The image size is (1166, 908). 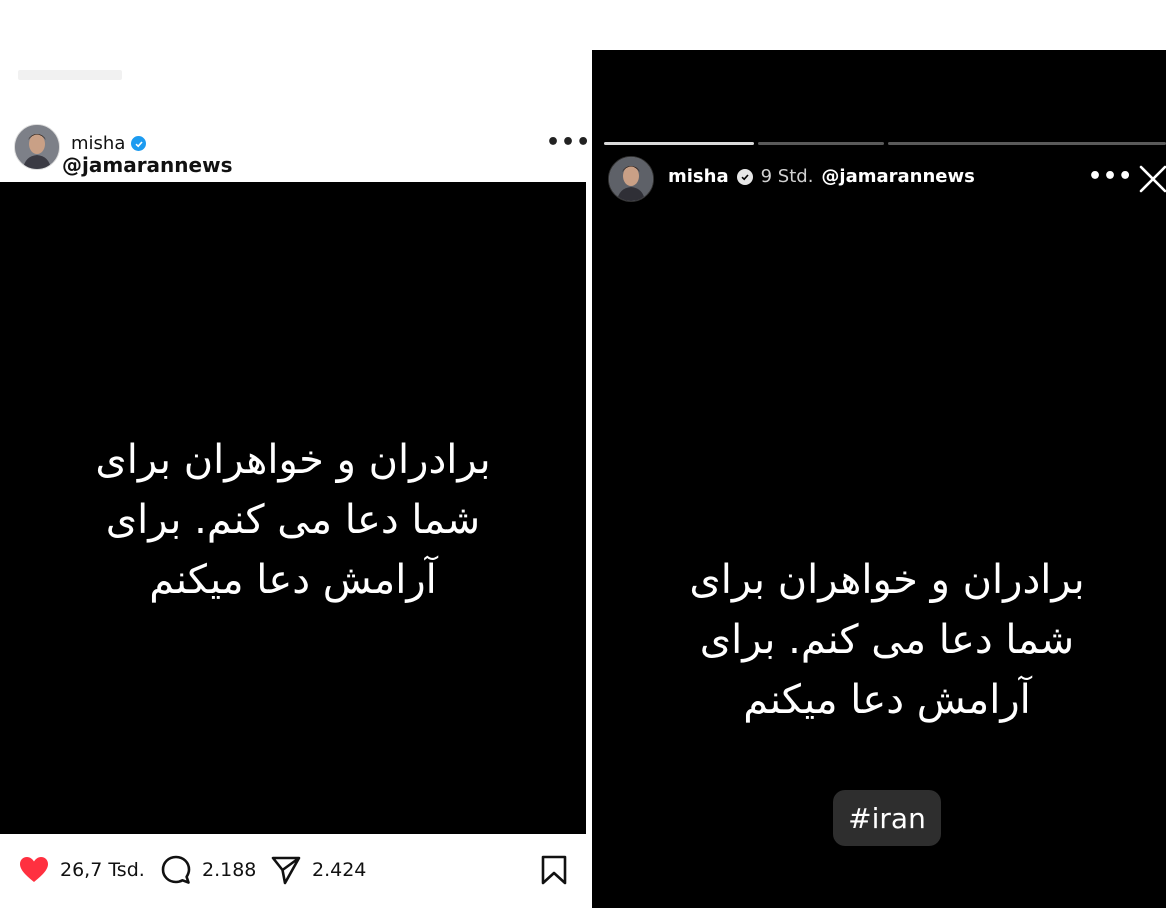 I want to click on share-button: 2.424, so click(x=318, y=870).